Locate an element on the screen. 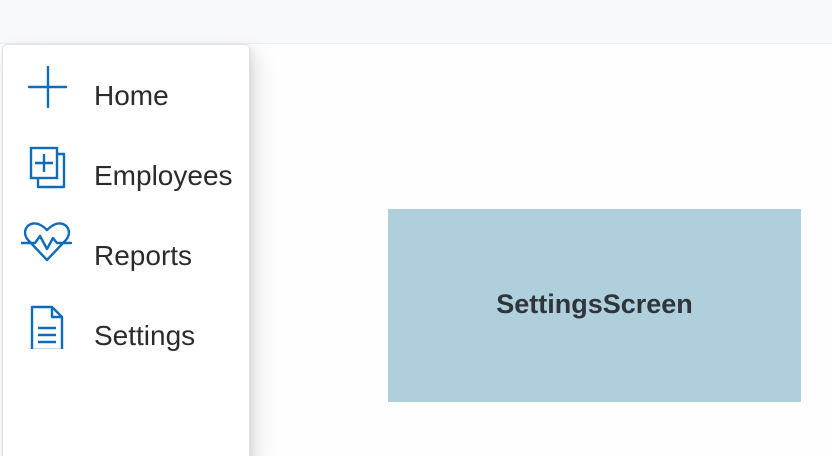 The image size is (832, 456). nav-item-settings: Settings is located at coordinates (126, 331).